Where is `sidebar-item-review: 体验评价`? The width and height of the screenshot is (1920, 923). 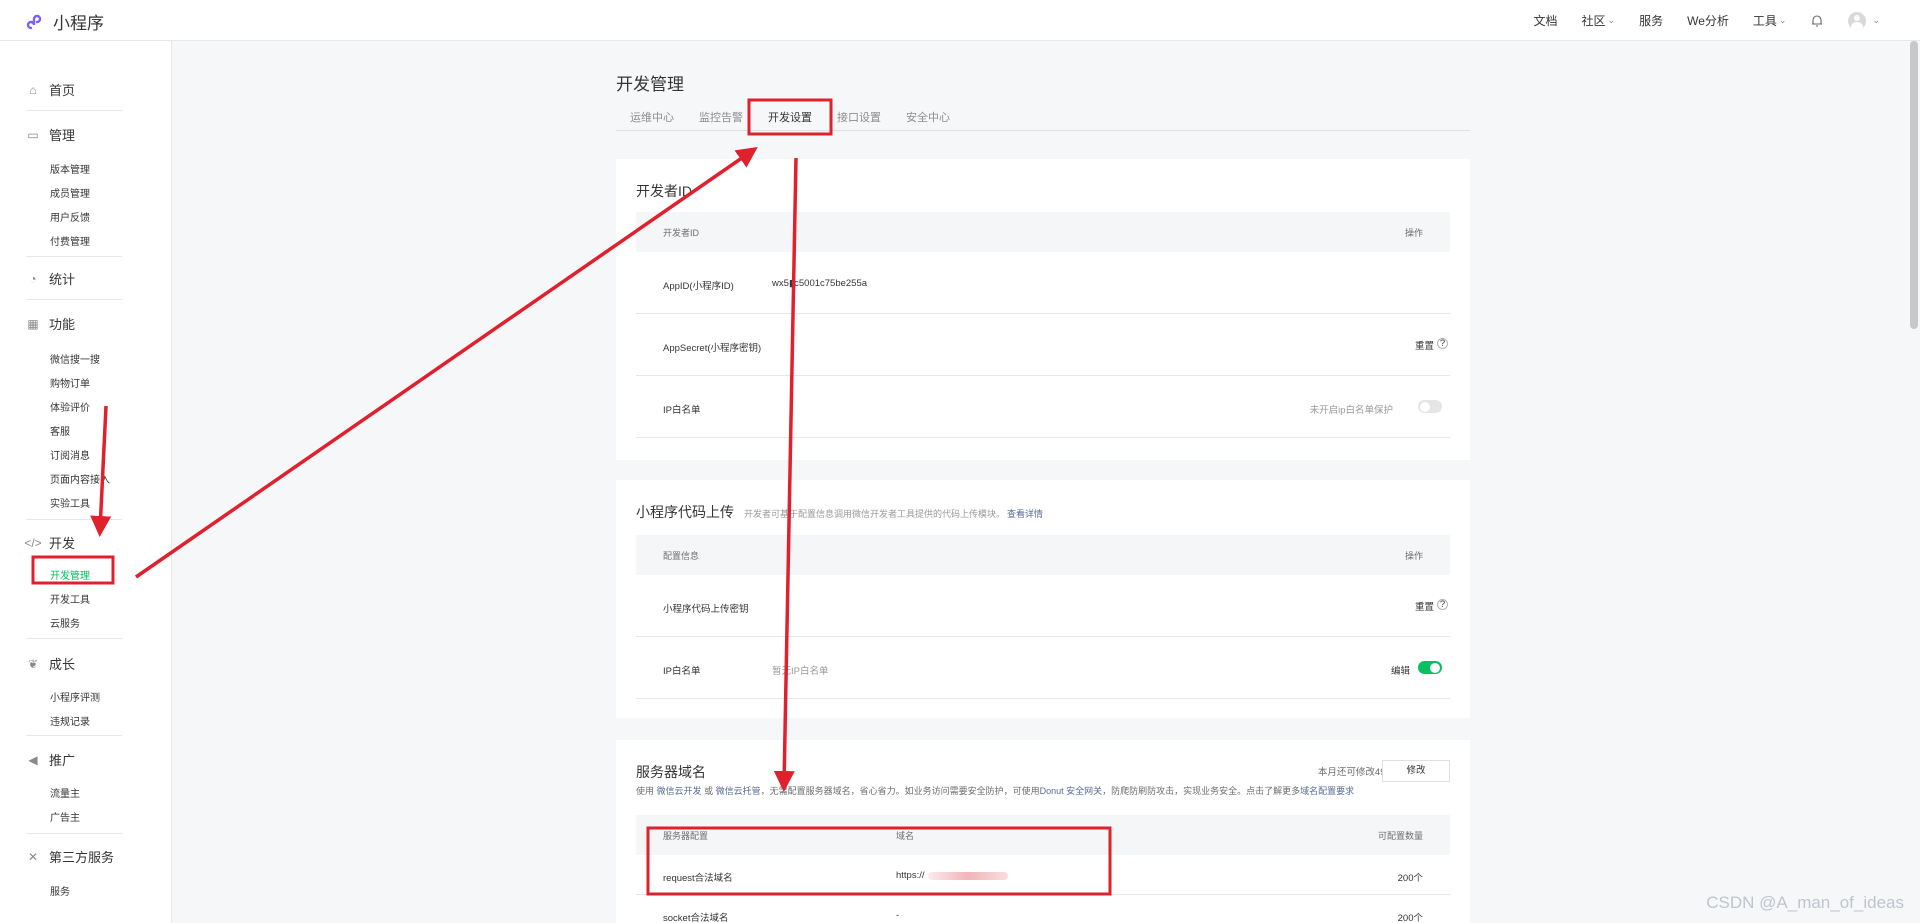 sidebar-item-review: 体验评价 is located at coordinates (70, 406).